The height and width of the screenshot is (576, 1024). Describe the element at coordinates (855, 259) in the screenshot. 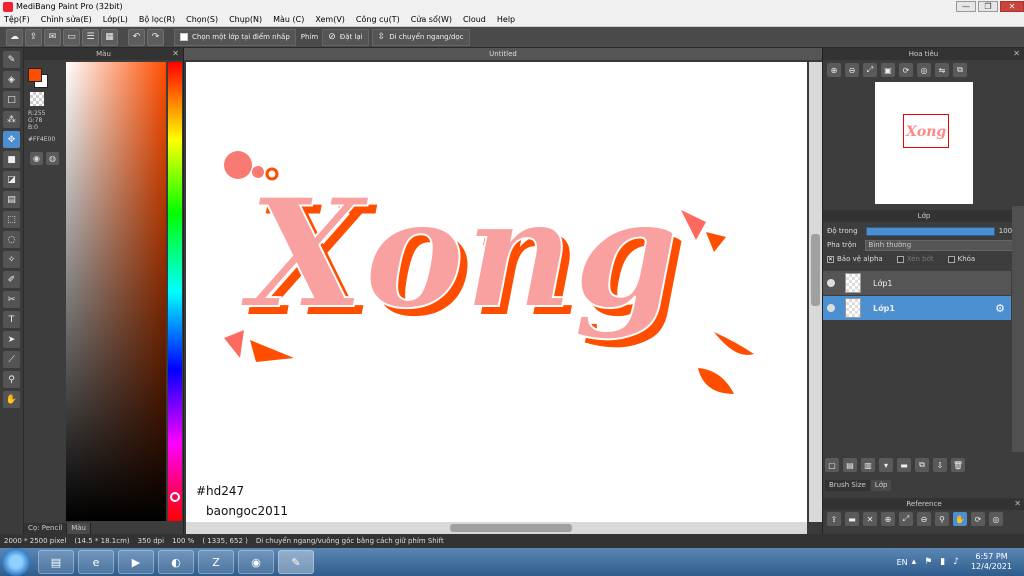

I see `protect-alpha-checkbox: ✕ Bảo vệ alpha` at that location.